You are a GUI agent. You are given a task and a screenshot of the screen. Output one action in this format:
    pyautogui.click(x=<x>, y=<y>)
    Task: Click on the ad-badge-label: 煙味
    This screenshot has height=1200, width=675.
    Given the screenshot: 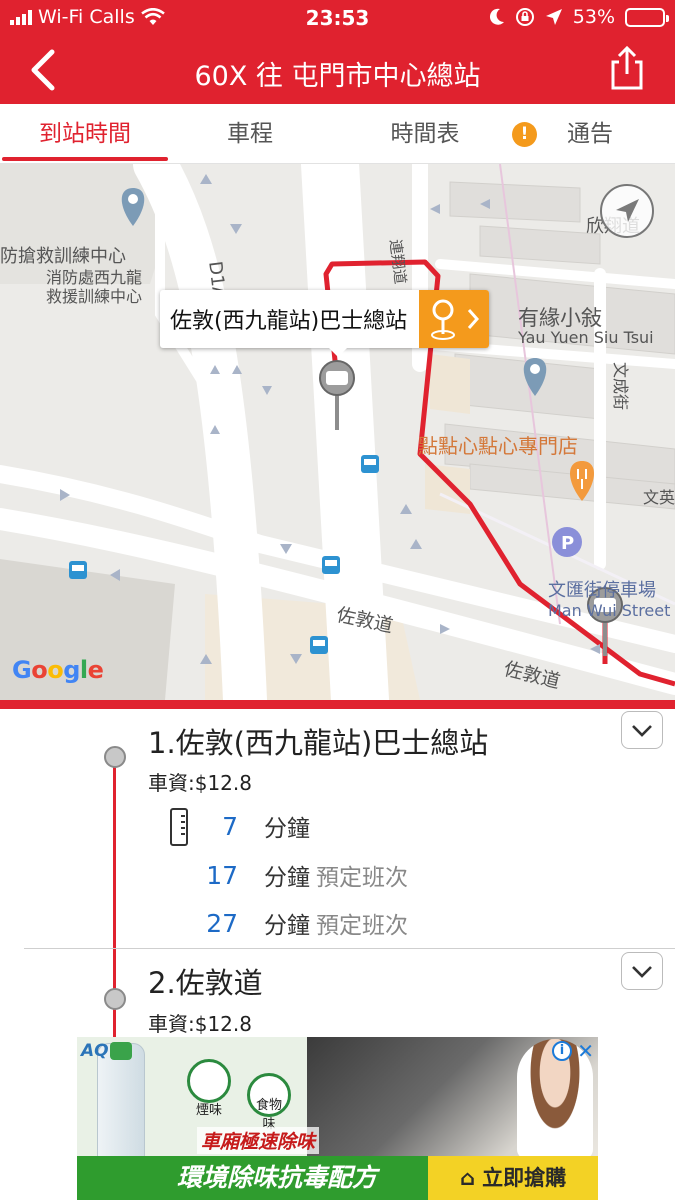 What is the action you would take?
    pyautogui.click(x=208, y=1110)
    